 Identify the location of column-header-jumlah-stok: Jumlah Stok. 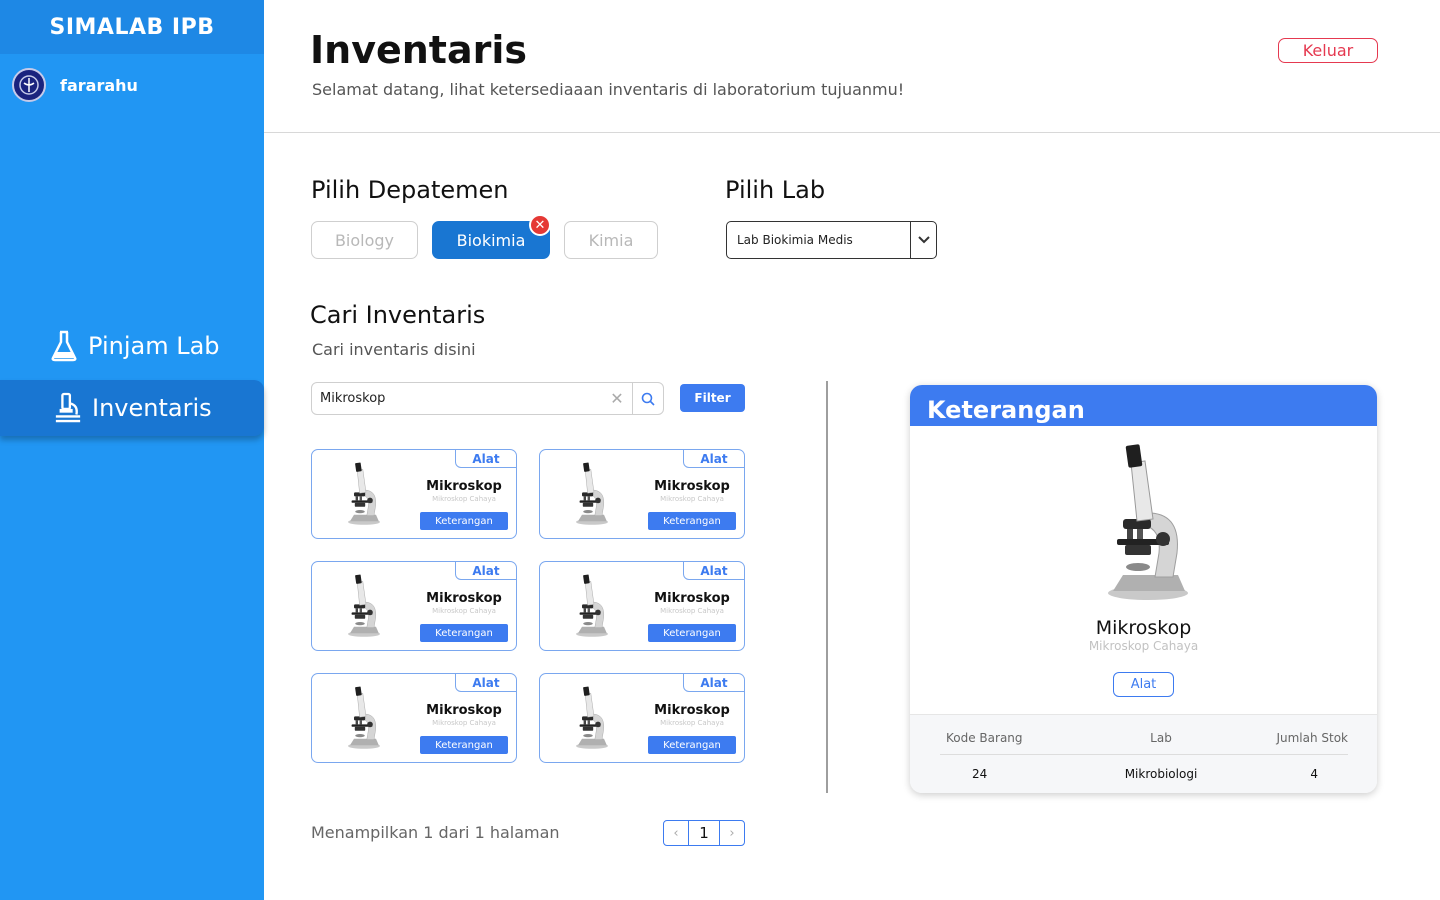
(1312, 738).